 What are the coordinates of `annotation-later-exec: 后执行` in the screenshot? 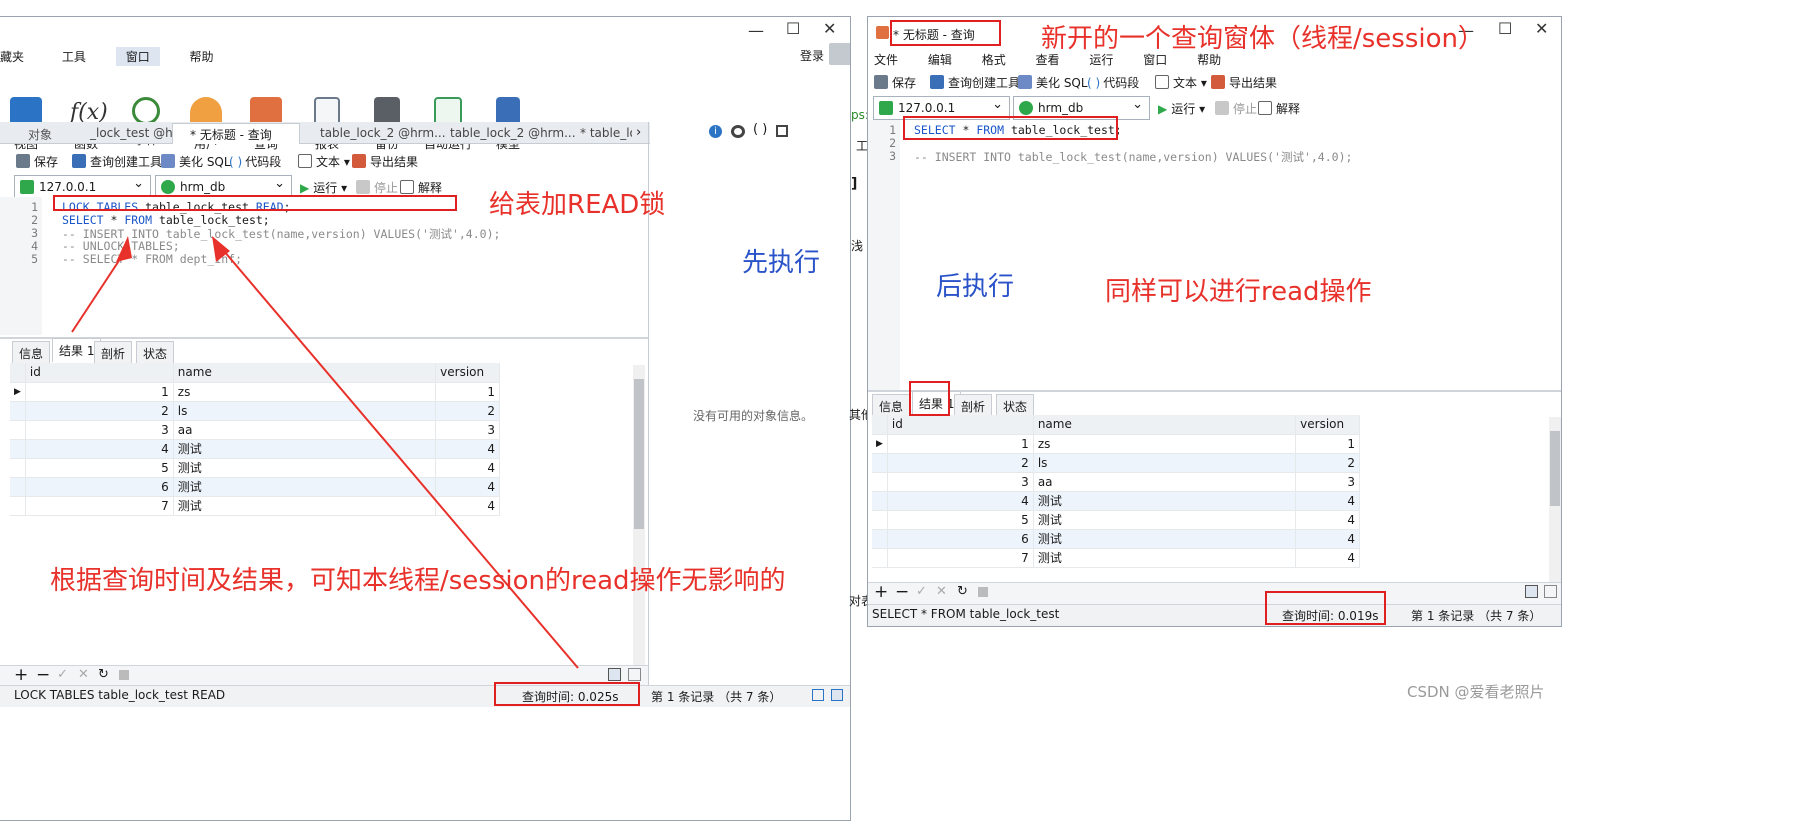 It's located at (975, 287).